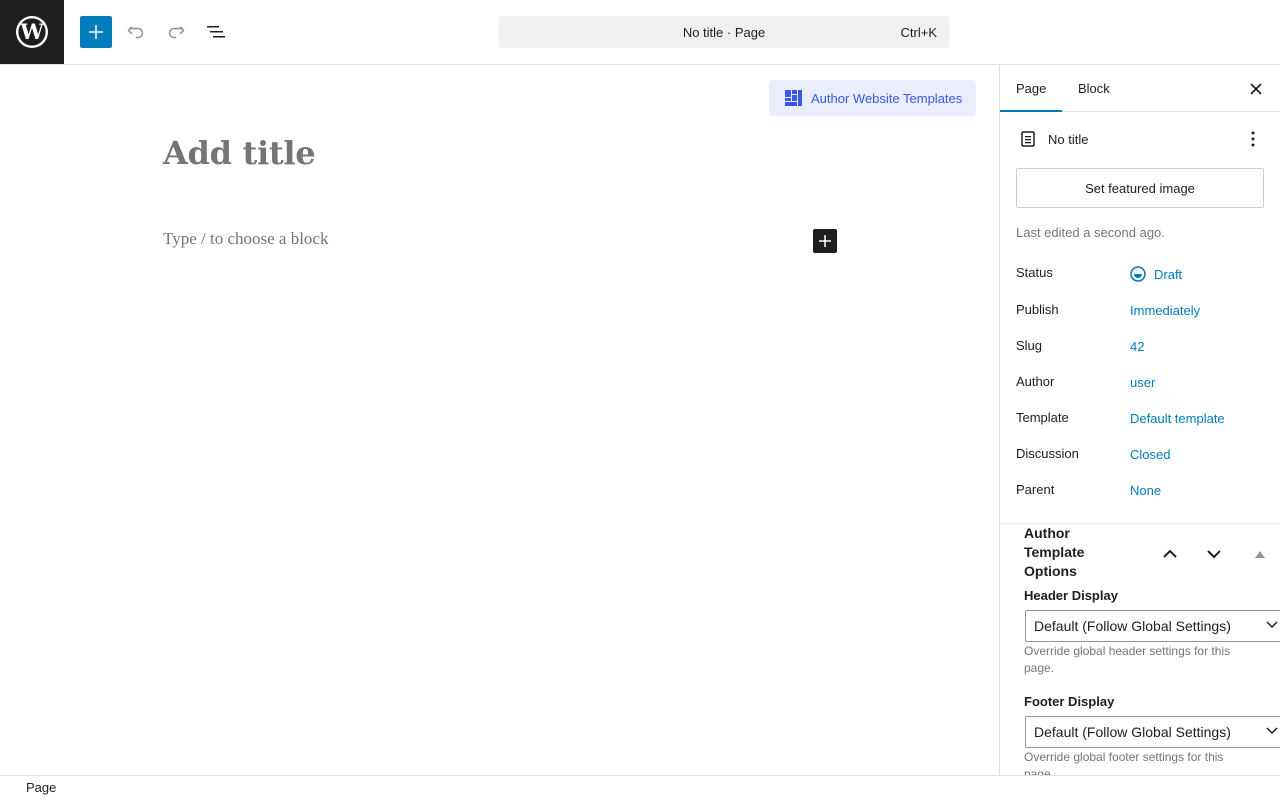 The height and width of the screenshot is (800, 1280). Describe the element at coordinates (1069, 552) in the screenshot. I see `panel-title: Author Template Options` at that location.